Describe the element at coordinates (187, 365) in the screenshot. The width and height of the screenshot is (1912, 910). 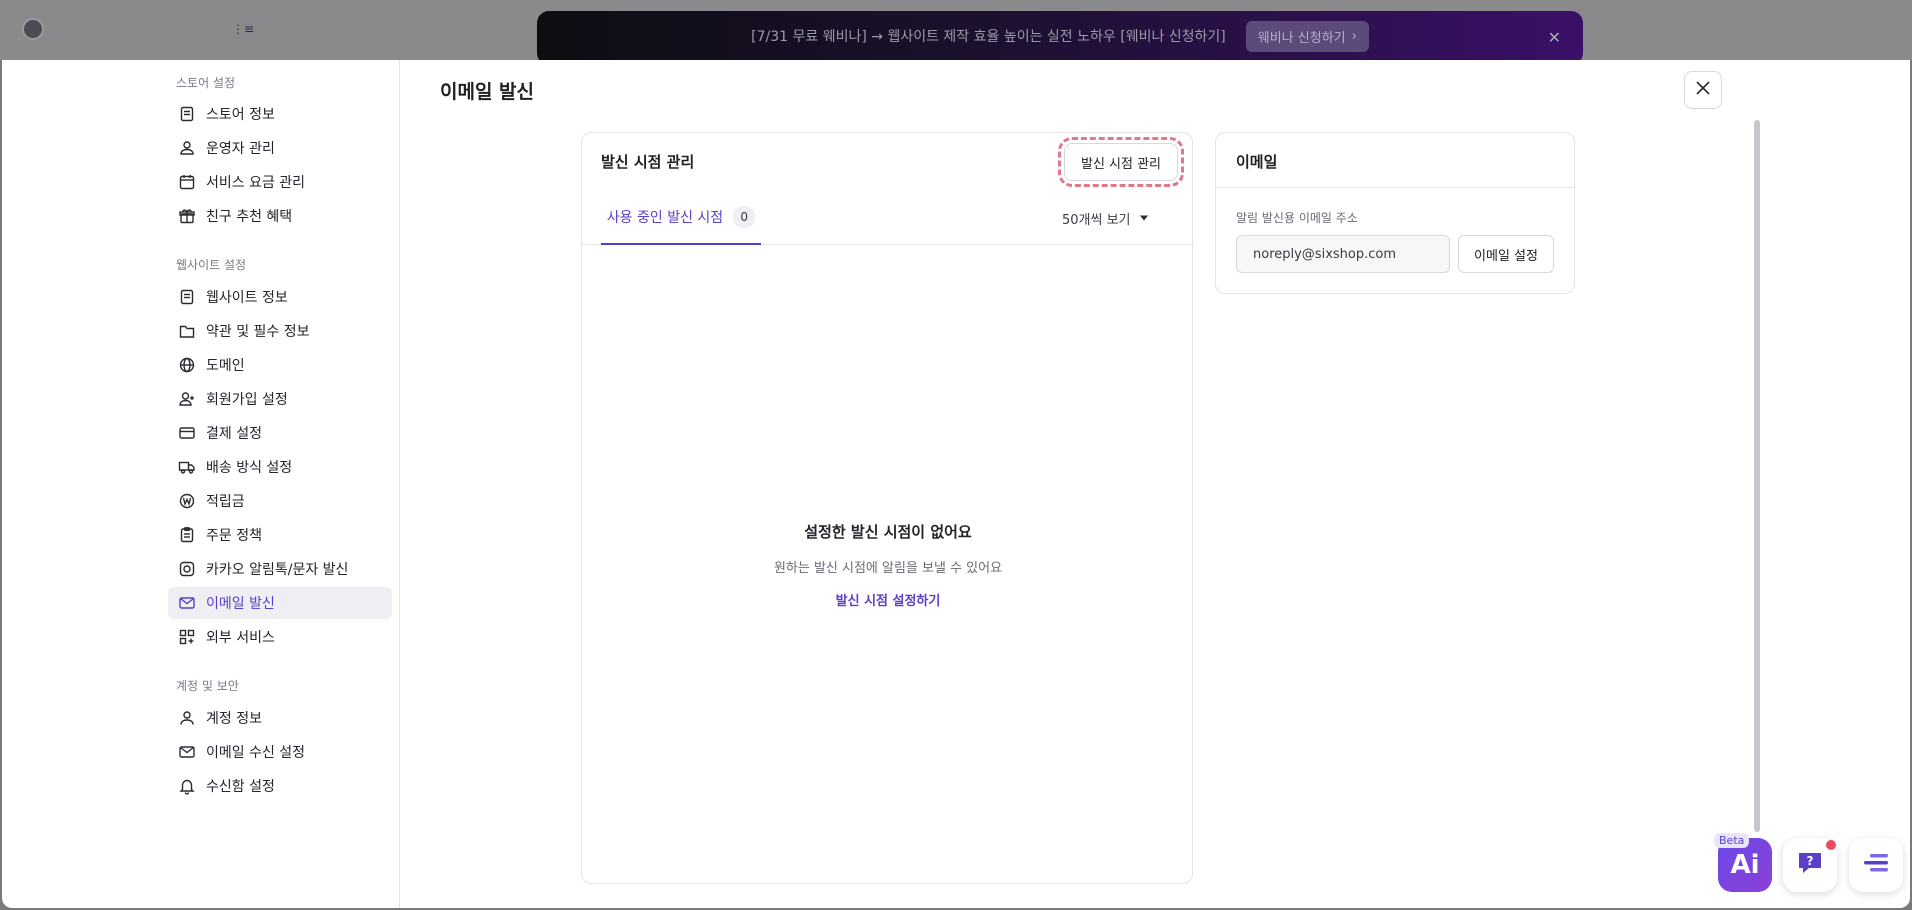
I see `globe-icon` at that location.